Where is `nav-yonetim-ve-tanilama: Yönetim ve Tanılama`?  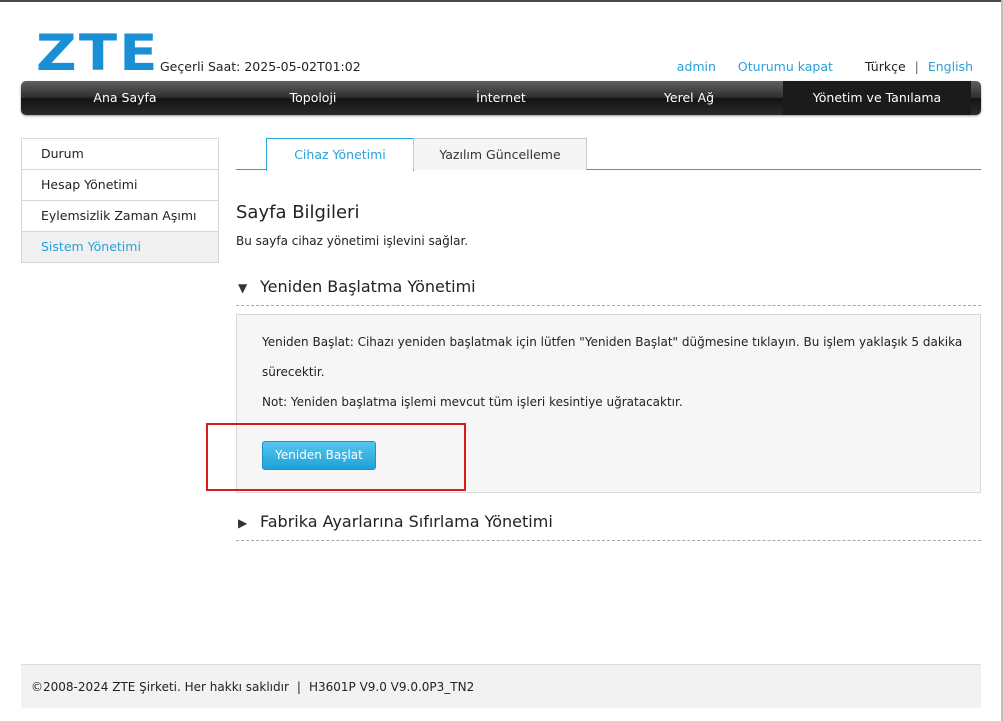 nav-yonetim-ve-tanilama: Yönetim ve Tanılama is located at coordinates (877, 98).